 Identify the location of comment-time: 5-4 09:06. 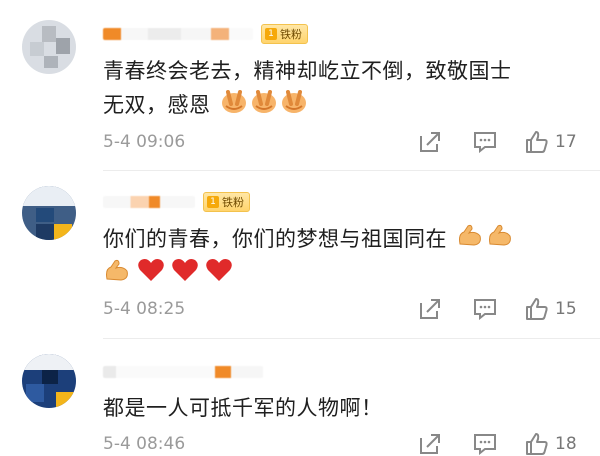
(144, 142).